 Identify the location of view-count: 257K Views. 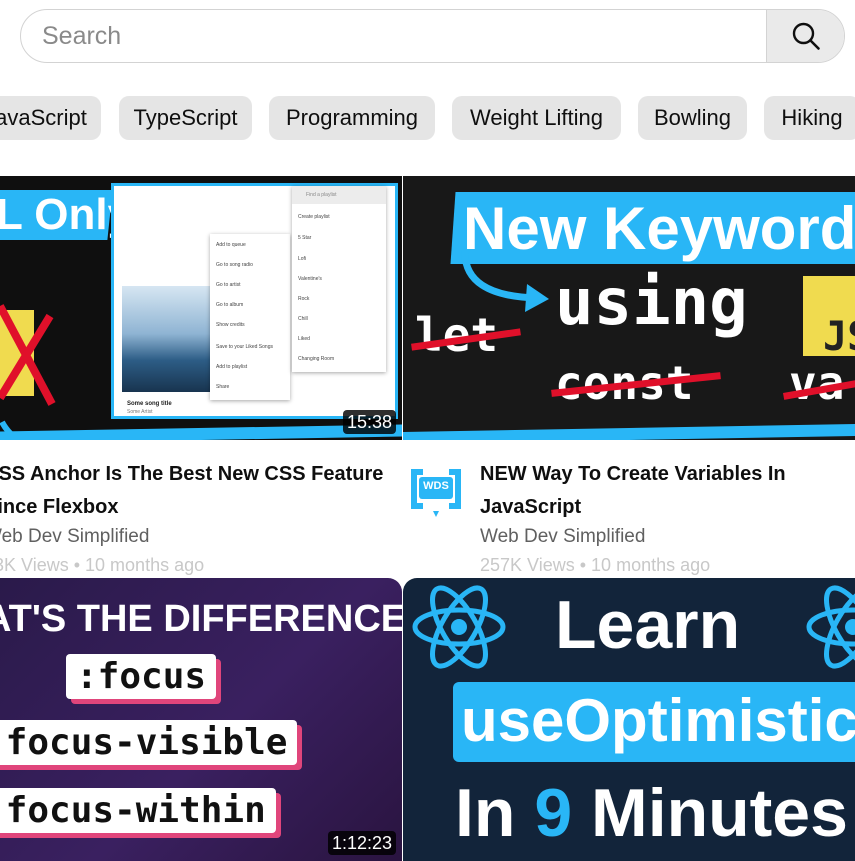
(527, 565).